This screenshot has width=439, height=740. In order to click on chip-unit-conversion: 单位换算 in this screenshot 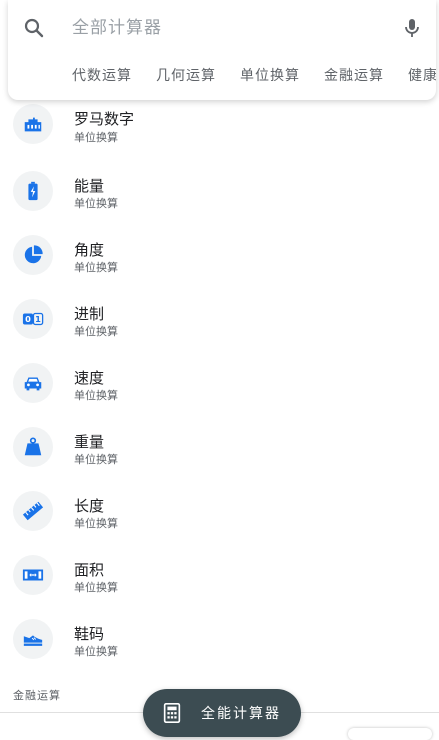, I will do `click(270, 76)`.